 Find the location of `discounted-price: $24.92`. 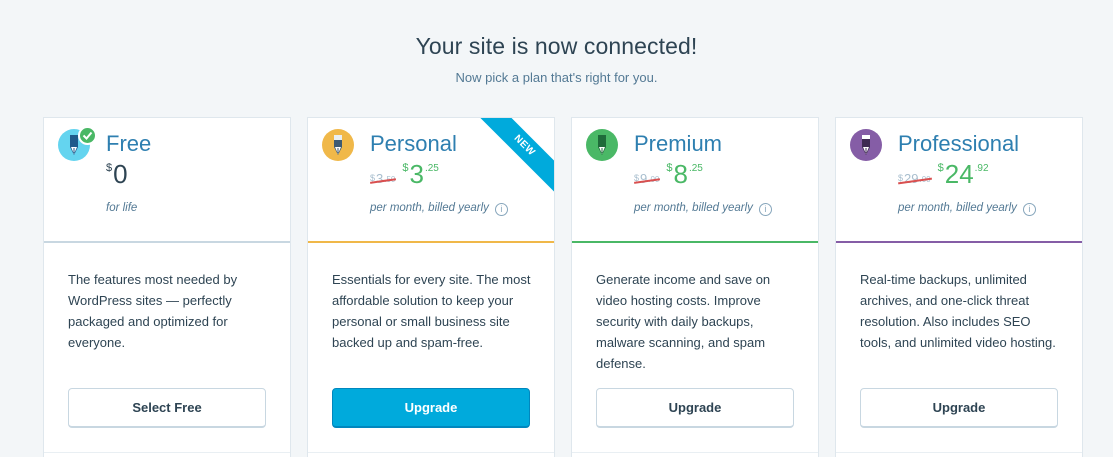

discounted-price: $24.92 is located at coordinates (963, 174).